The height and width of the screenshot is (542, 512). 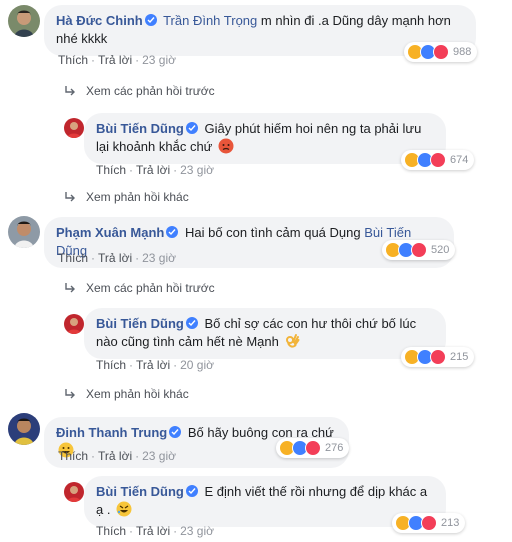 I want to click on reaction-count: 215, so click(x=459, y=357).